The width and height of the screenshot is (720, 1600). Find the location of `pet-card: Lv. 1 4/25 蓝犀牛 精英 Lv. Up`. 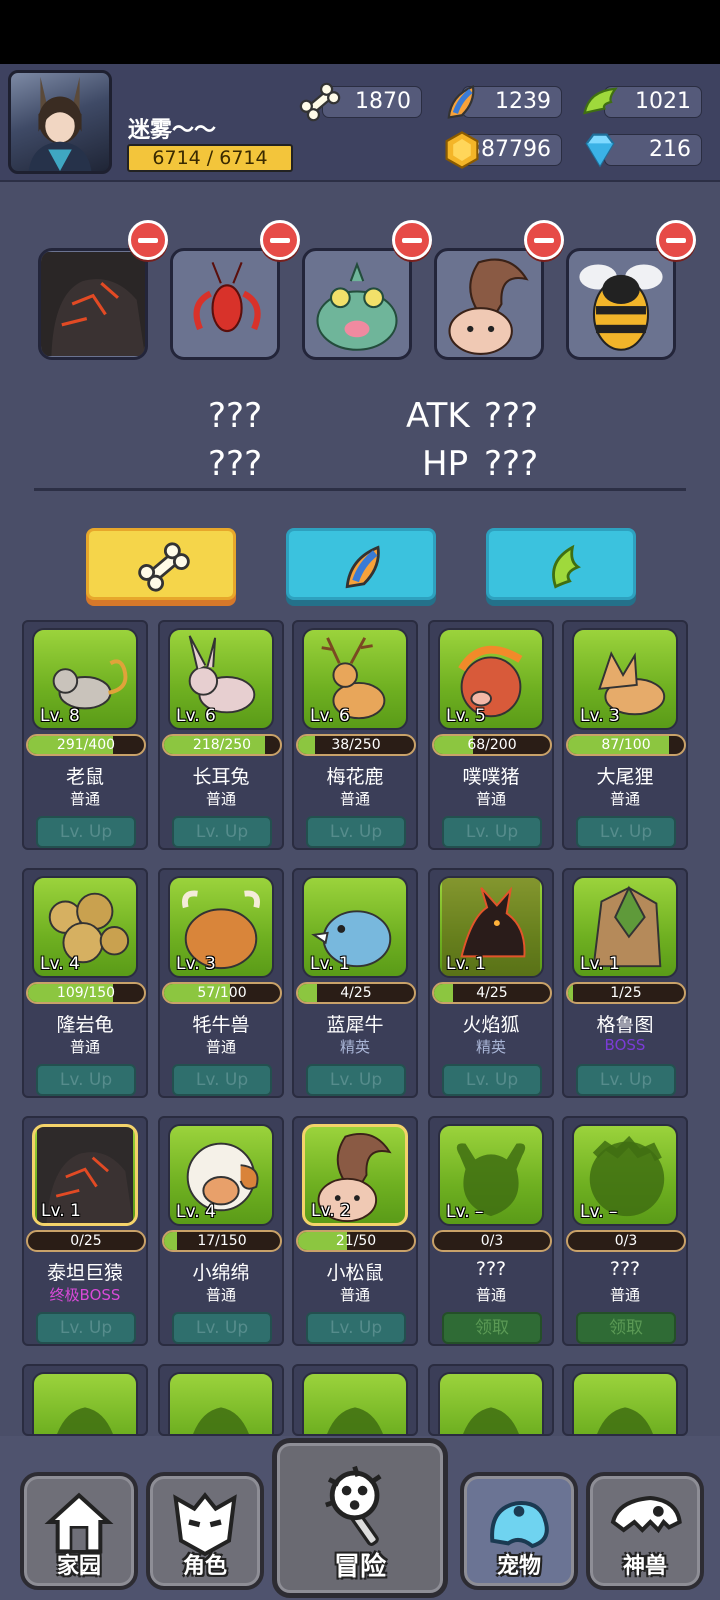

pet-card: Lv. 1 4/25 蓝犀牛 精英 Lv. Up is located at coordinates (355, 983).